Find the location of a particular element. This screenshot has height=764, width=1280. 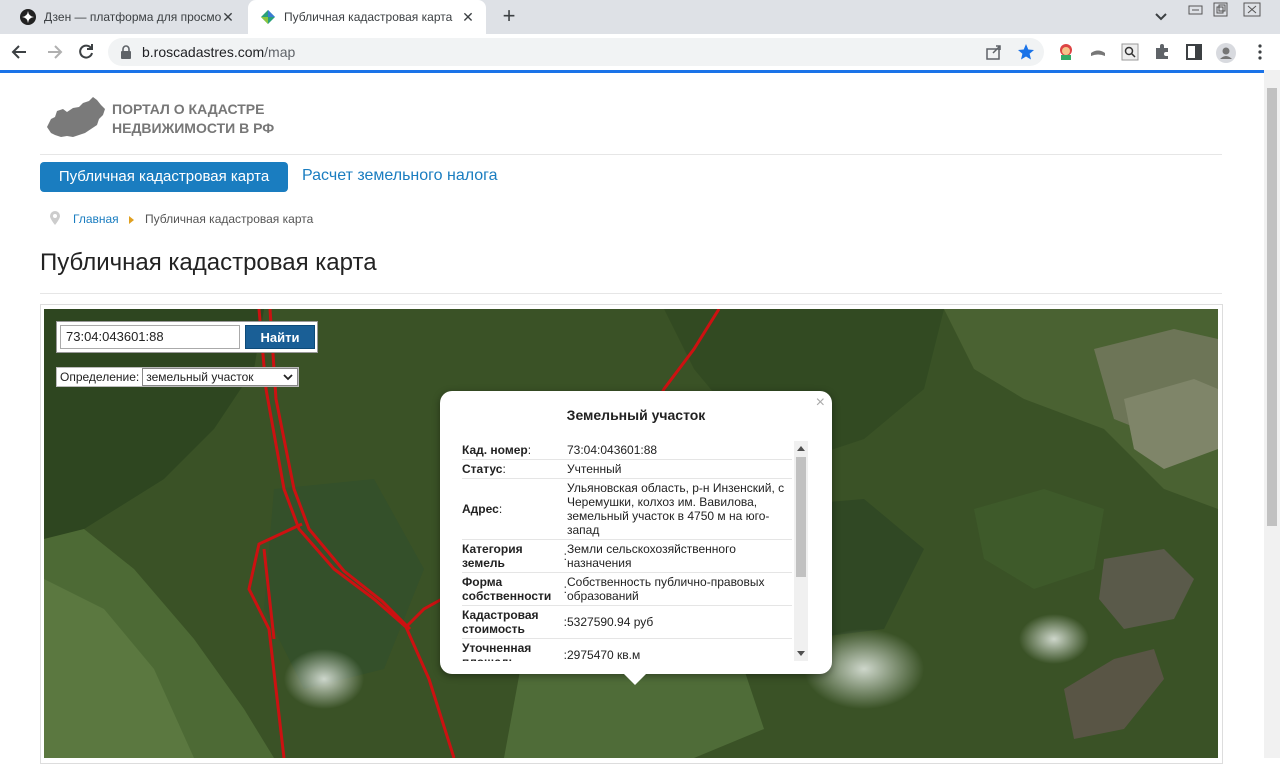

find-button: Найти is located at coordinates (280, 337).